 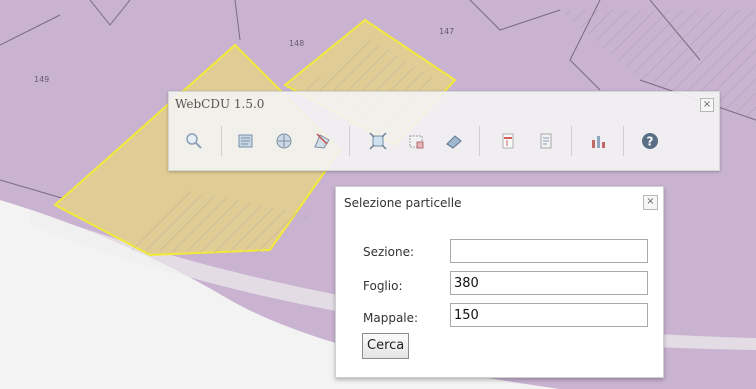 I want to click on pdf-report-icon, so click(x=508, y=141).